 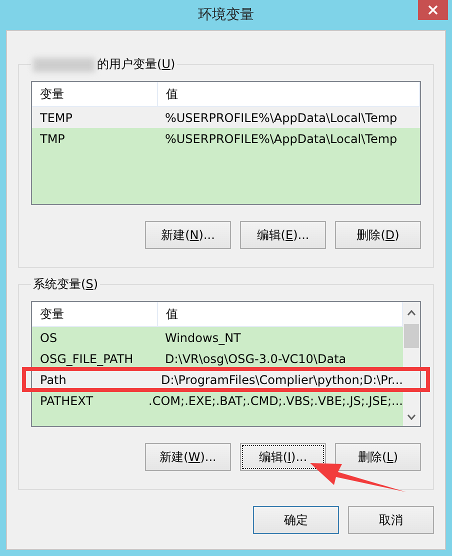 What do you see at coordinates (378, 457) in the screenshot?
I see `action-button: 删除(L)` at bounding box center [378, 457].